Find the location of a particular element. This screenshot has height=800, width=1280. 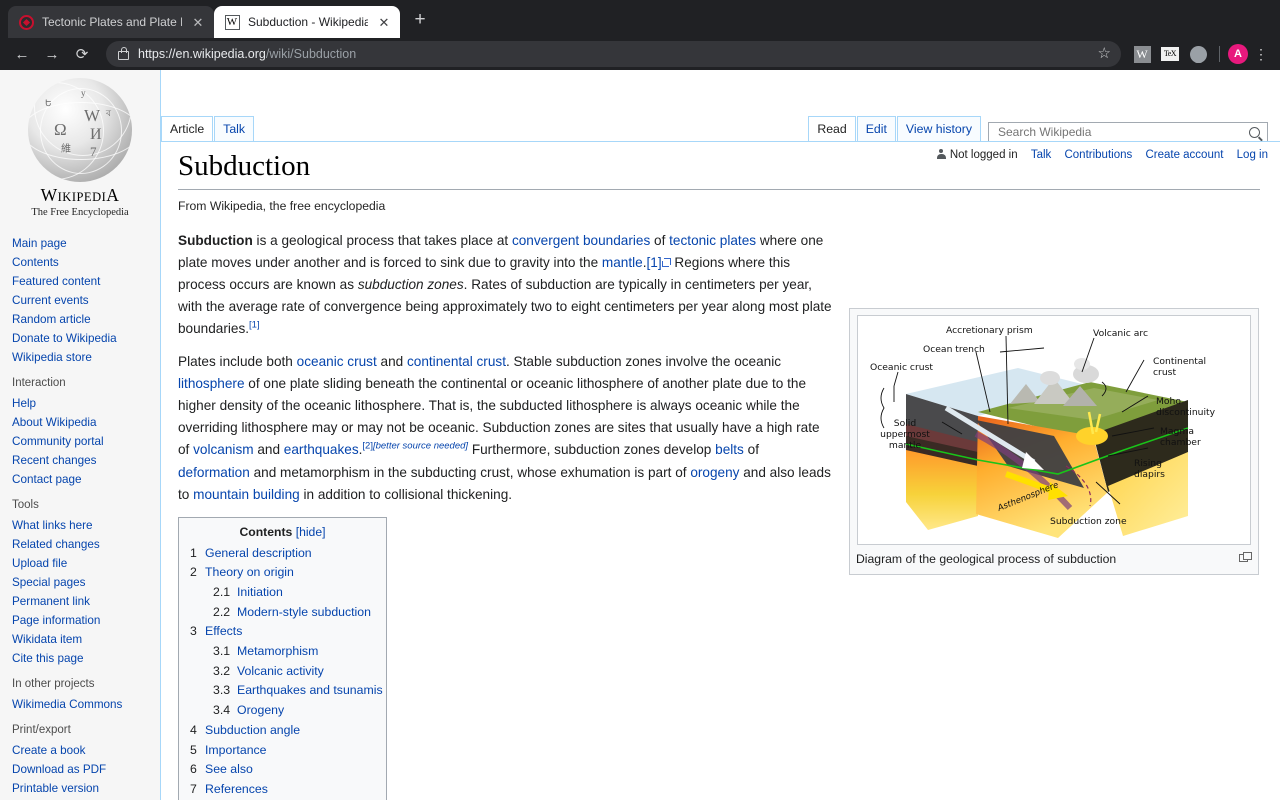

toc-item-earthquakes-and-tsunamis: 3.3 Earthquakes and tsunamis is located at coordinates (286, 691).